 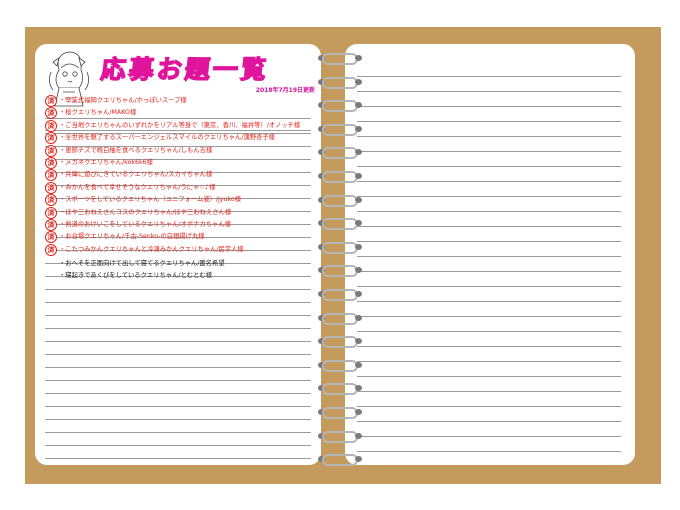 What do you see at coordinates (167, 138) in the screenshot?
I see `list-item-text: ・全世界を魅了するスーパーエンジェルスマイルのクエリちゃん/蒲野杏子様` at bounding box center [167, 138].